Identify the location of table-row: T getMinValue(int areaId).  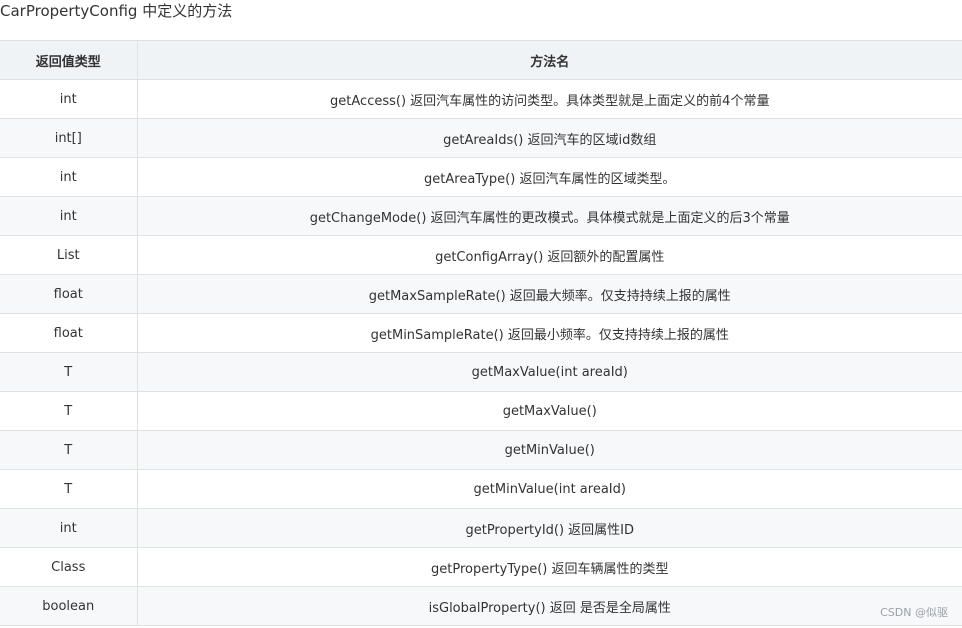
(481, 489).